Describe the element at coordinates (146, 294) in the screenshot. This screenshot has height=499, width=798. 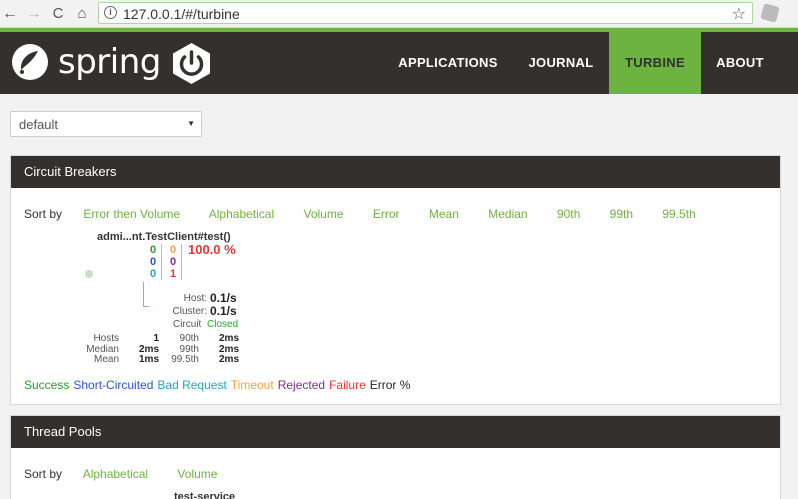
I see `circuit-sparkline` at that location.